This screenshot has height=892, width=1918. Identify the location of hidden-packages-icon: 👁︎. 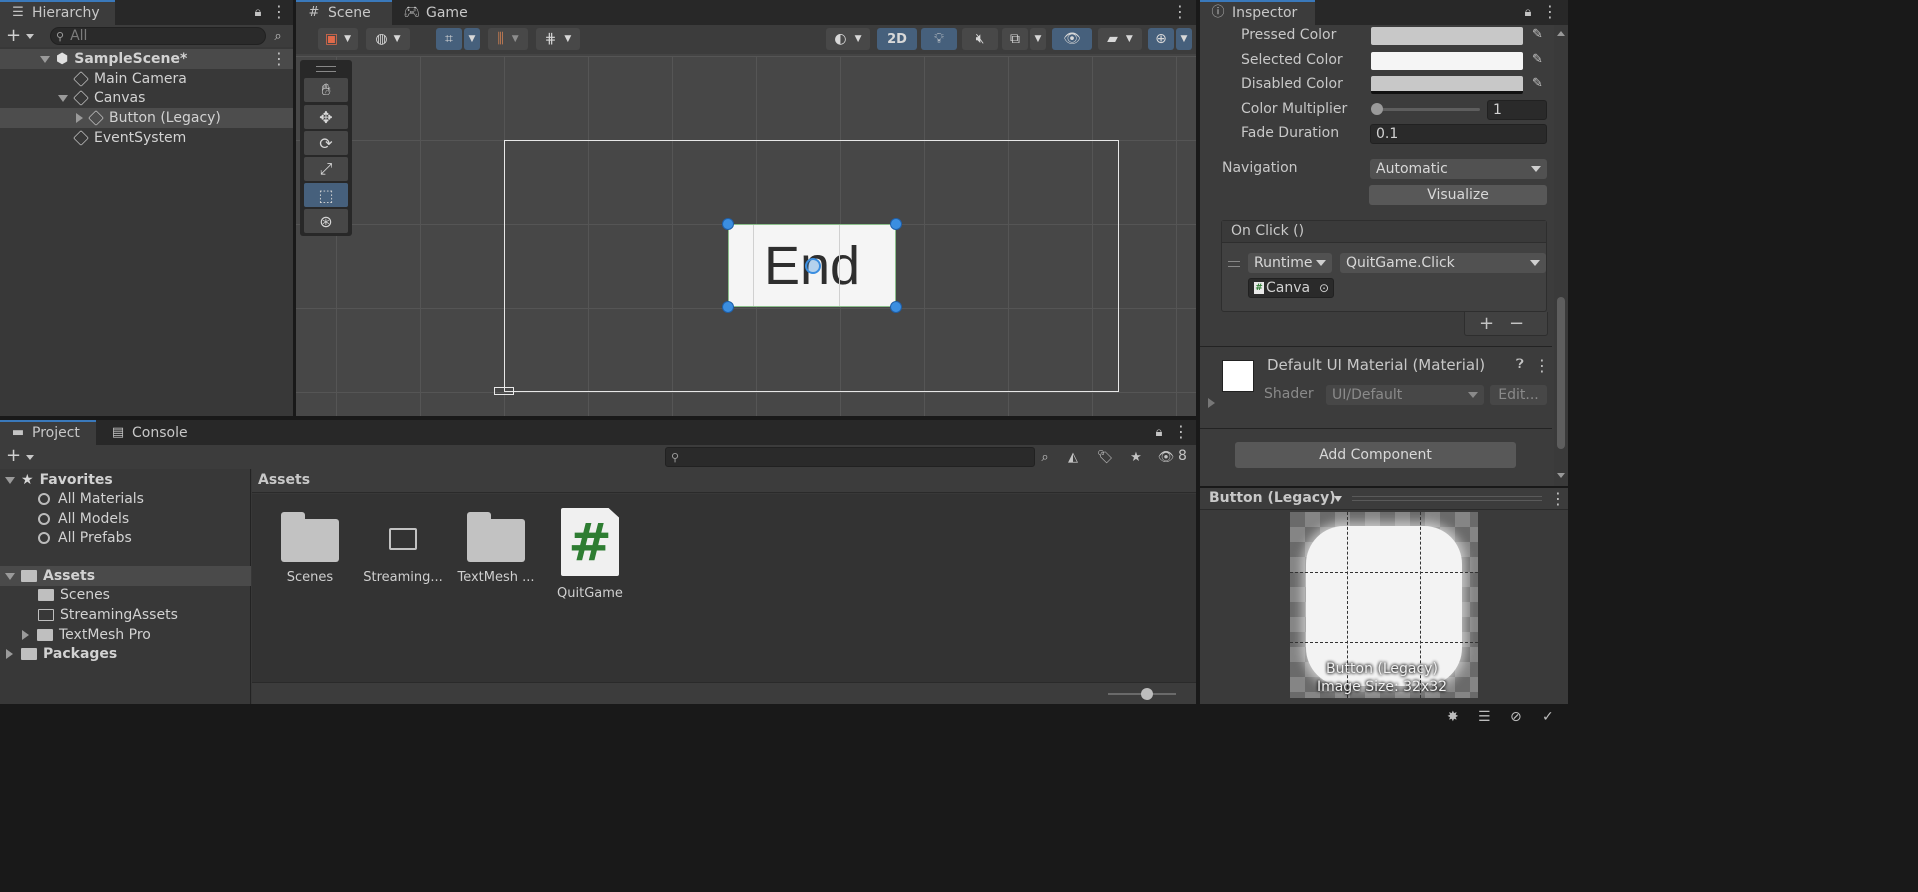
(1166, 457).